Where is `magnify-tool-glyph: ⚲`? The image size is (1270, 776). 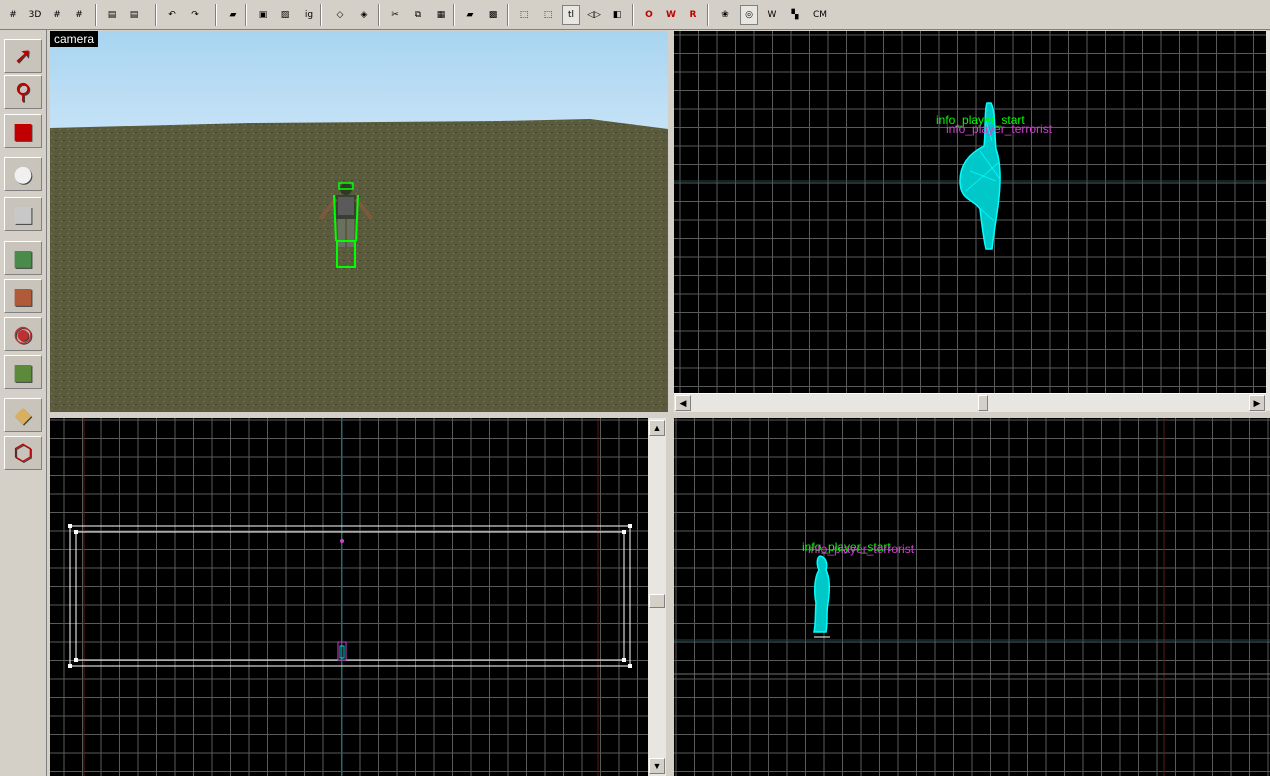 magnify-tool-glyph: ⚲ is located at coordinates (23, 92).